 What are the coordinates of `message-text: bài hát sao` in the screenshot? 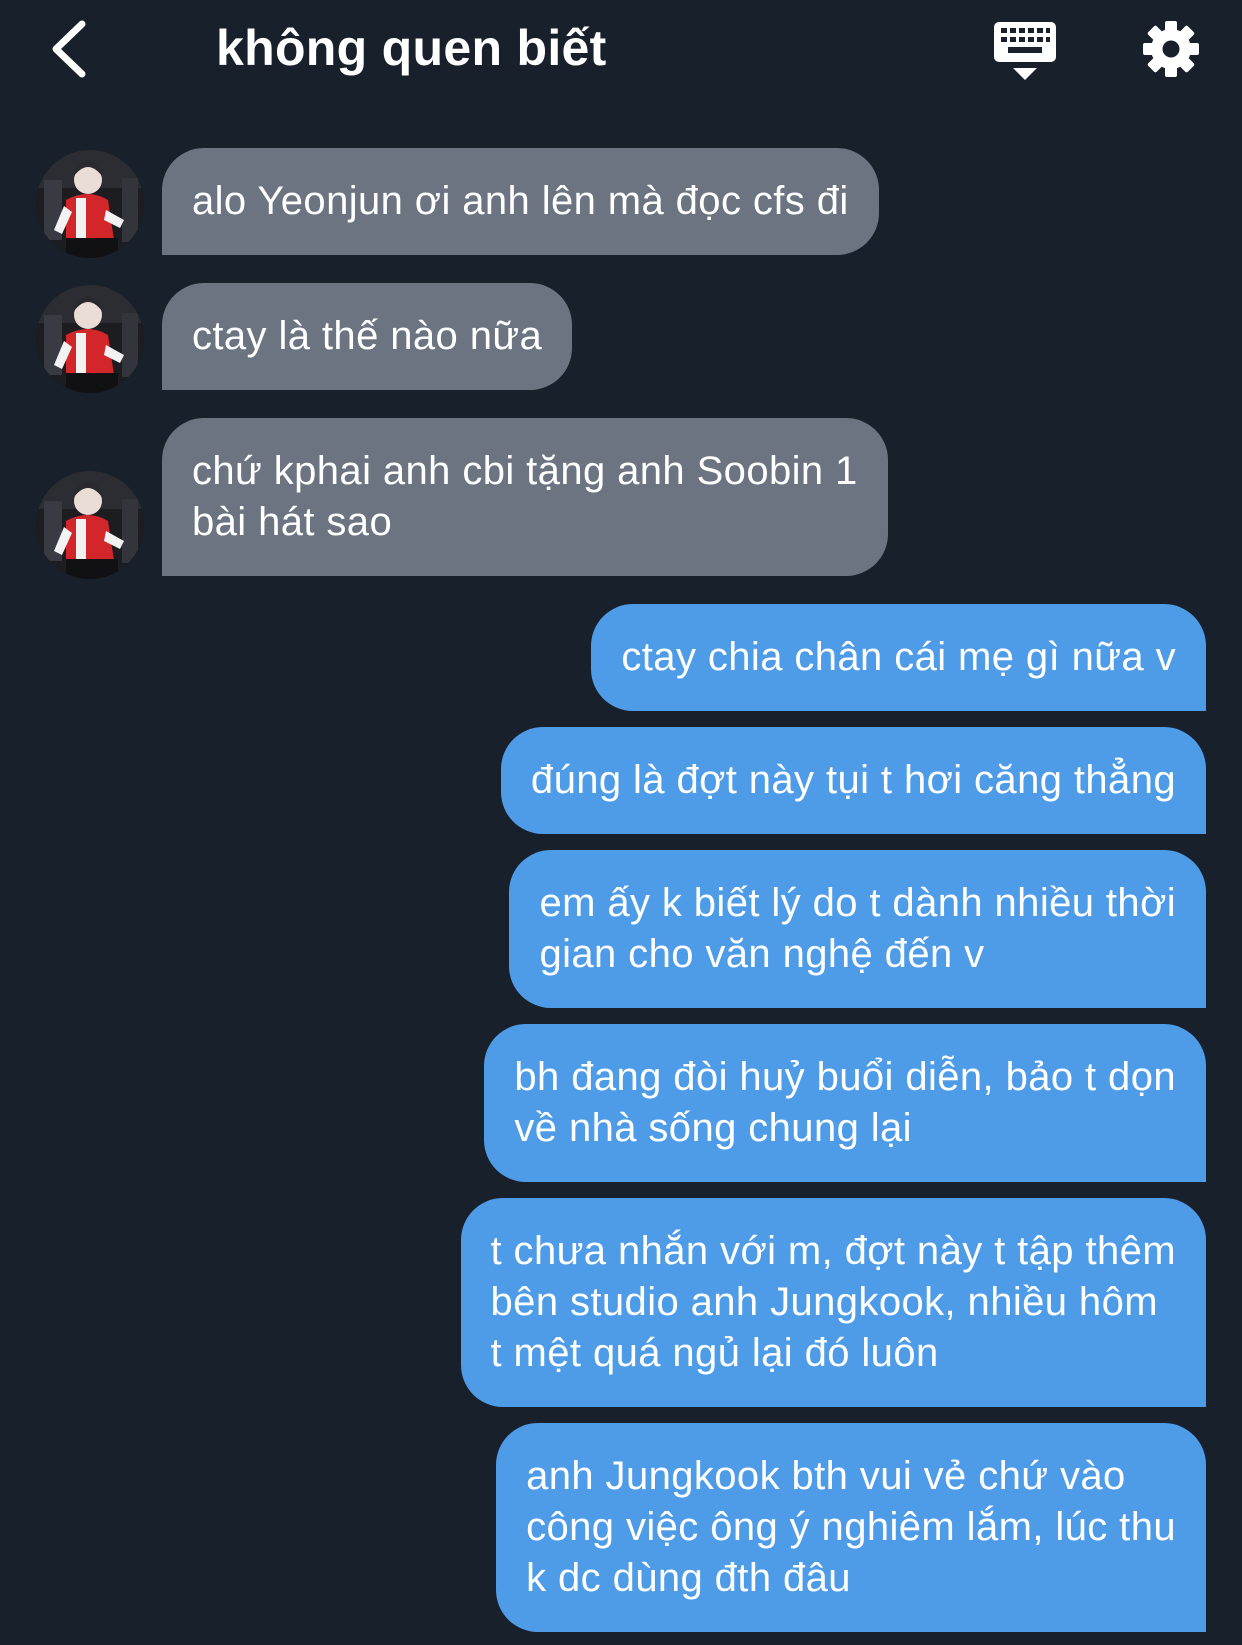 It's located at (292, 522).